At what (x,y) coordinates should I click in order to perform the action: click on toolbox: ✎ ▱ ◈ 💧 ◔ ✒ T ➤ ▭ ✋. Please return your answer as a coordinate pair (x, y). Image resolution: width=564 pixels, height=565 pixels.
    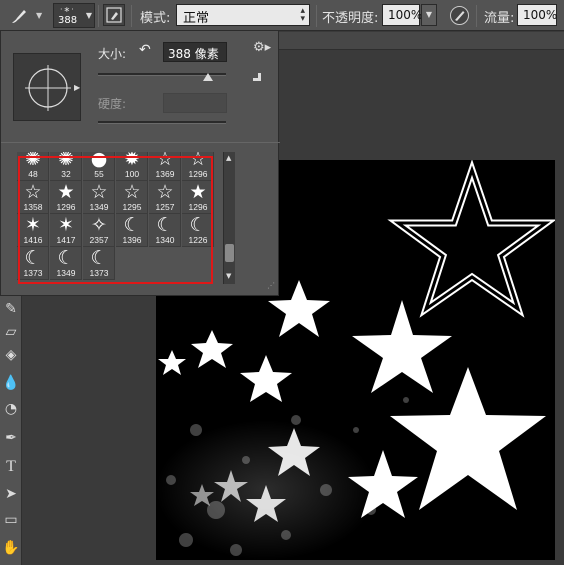
    Looking at the image, I should click on (11, 430).